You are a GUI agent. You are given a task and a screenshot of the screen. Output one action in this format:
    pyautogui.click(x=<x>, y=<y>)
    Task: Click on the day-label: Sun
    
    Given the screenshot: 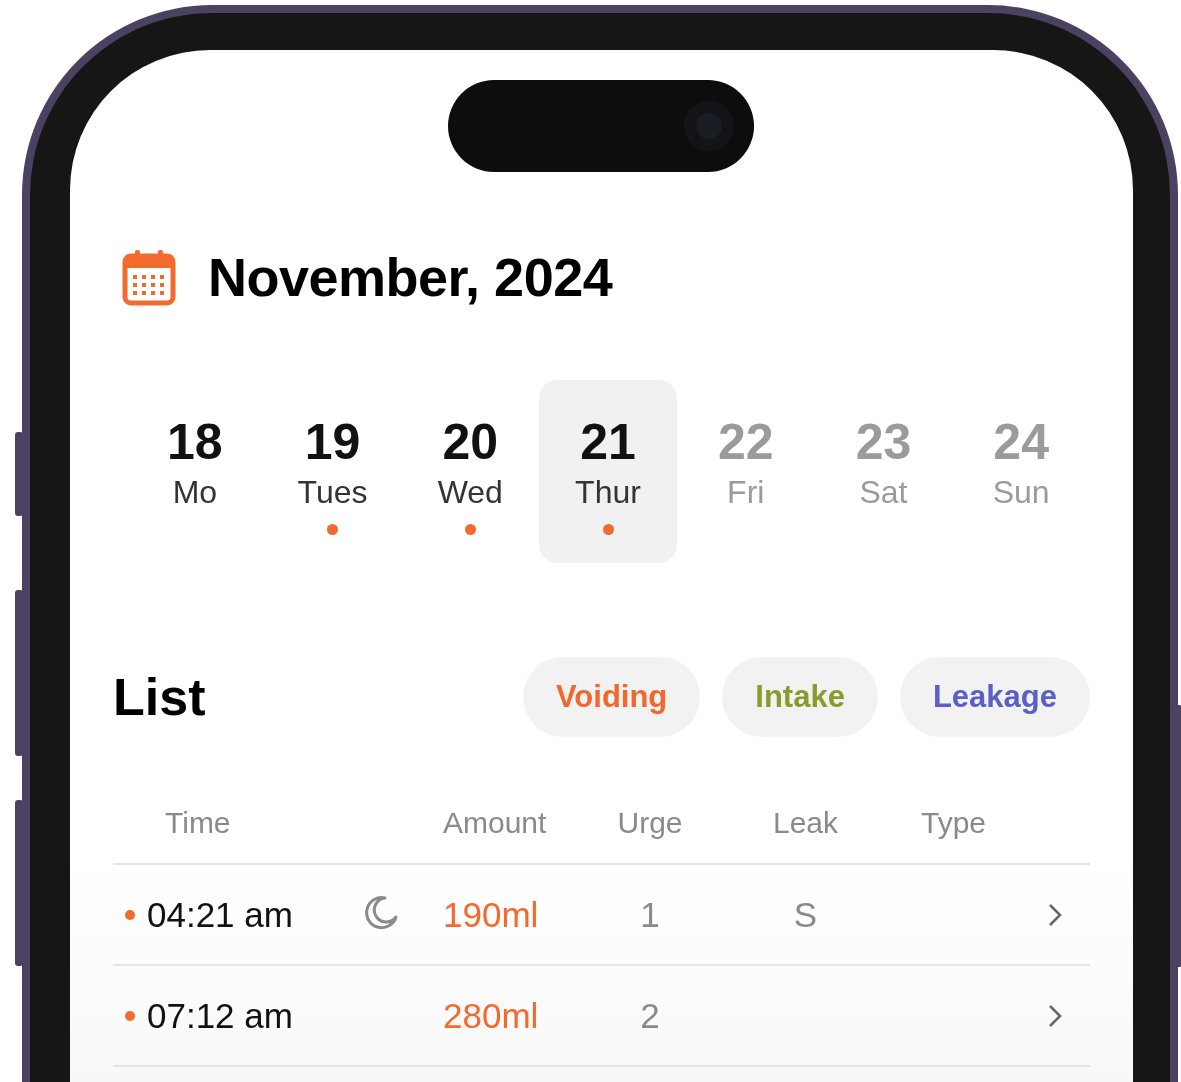 What is the action you would take?
    pyautogui.click(x=1021, y=492)
    